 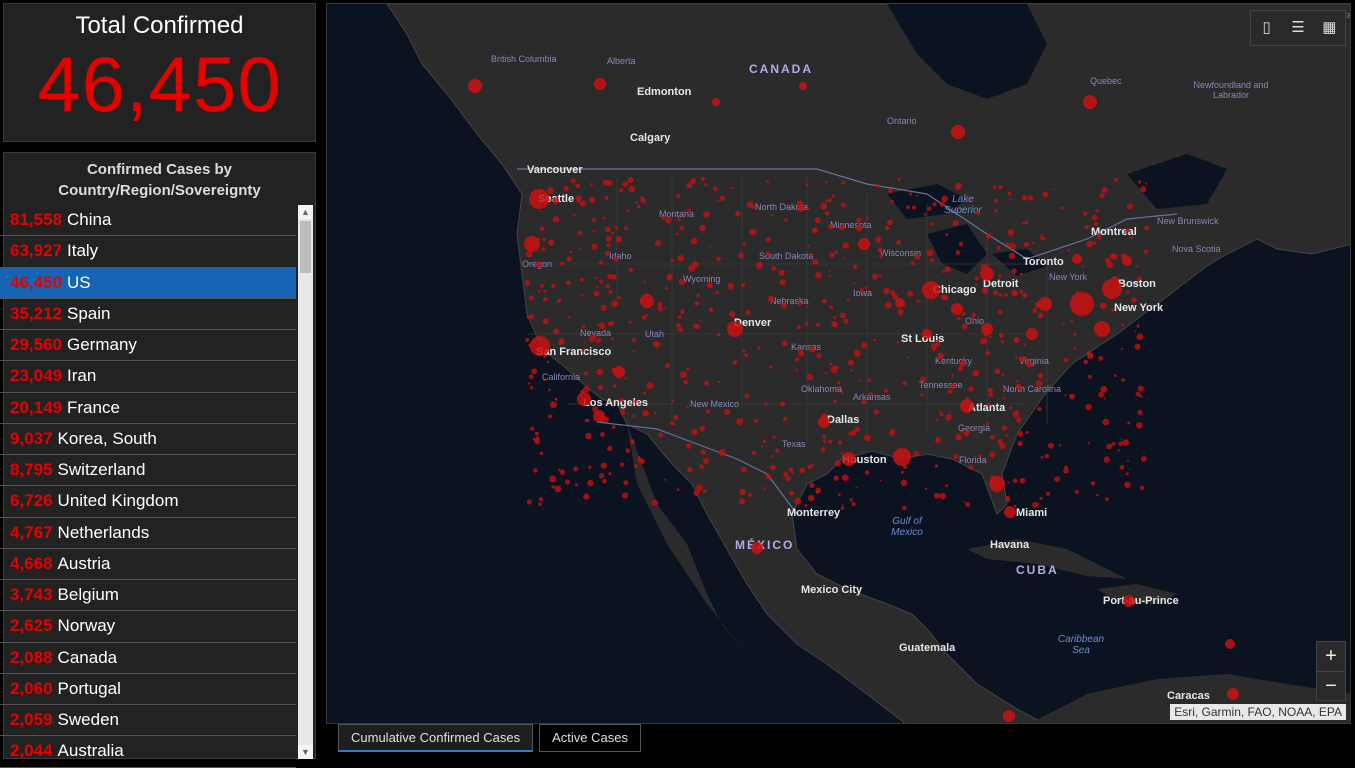 What do you see at coordinates (436, 738) in the screenshot?
I see `tab-cumulative-confirmed-cases: Cumulative Confirmed Cases` at bounding box center [436, 738].